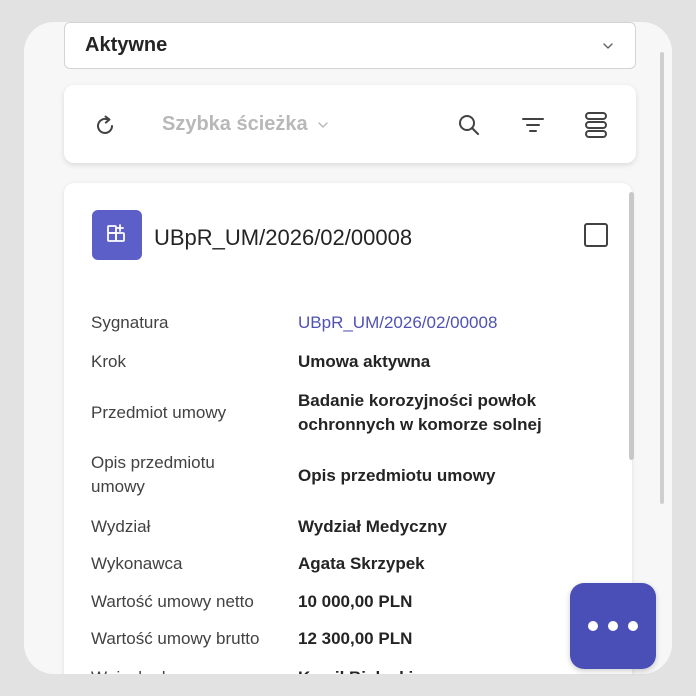 The height and width of the screenshot is (696, 696). Describe the element at coordinates (364, 361) in the screenshot. I see `field-value: Umowa aktywna` at that location.